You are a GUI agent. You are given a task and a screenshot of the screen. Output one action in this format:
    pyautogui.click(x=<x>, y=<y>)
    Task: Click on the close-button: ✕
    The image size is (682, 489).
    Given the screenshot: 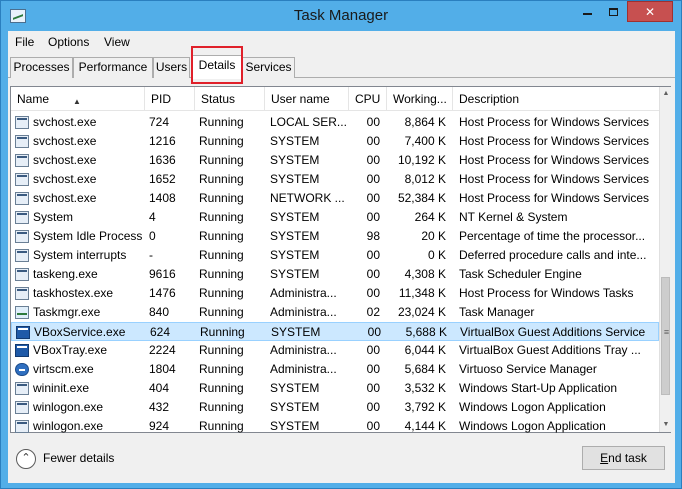 What is the action you would take?
    pyautogui.click(x=650, y=11)
    